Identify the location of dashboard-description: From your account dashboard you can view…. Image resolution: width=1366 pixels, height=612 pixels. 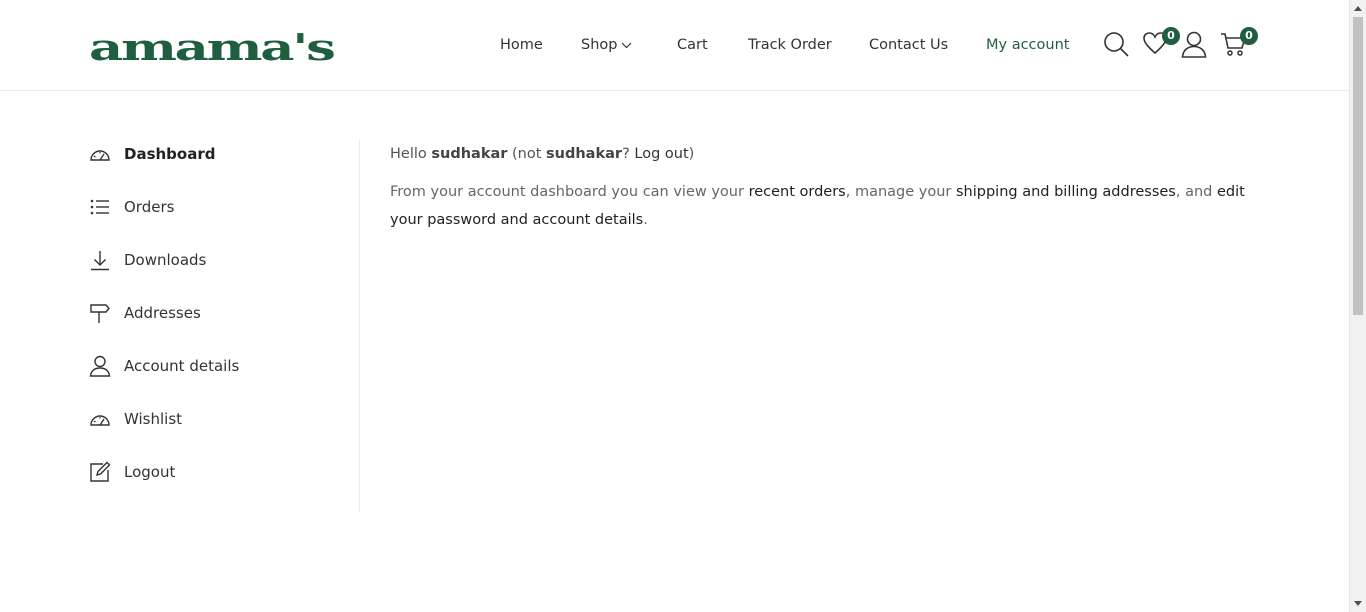
(830, 206).